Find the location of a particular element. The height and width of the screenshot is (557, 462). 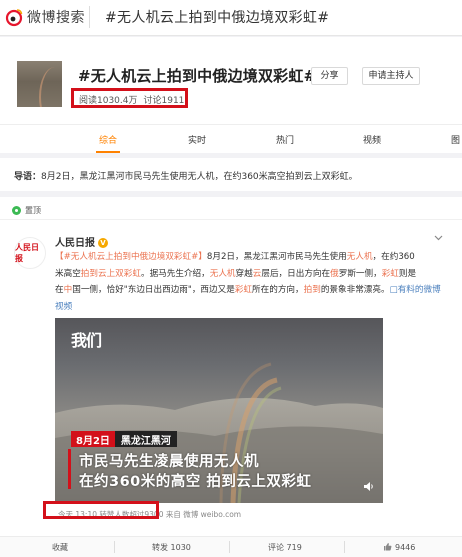

video-caption-line2: 在约360米的高空 拍到云上双彩虹 is located at coordinates (195, 482).